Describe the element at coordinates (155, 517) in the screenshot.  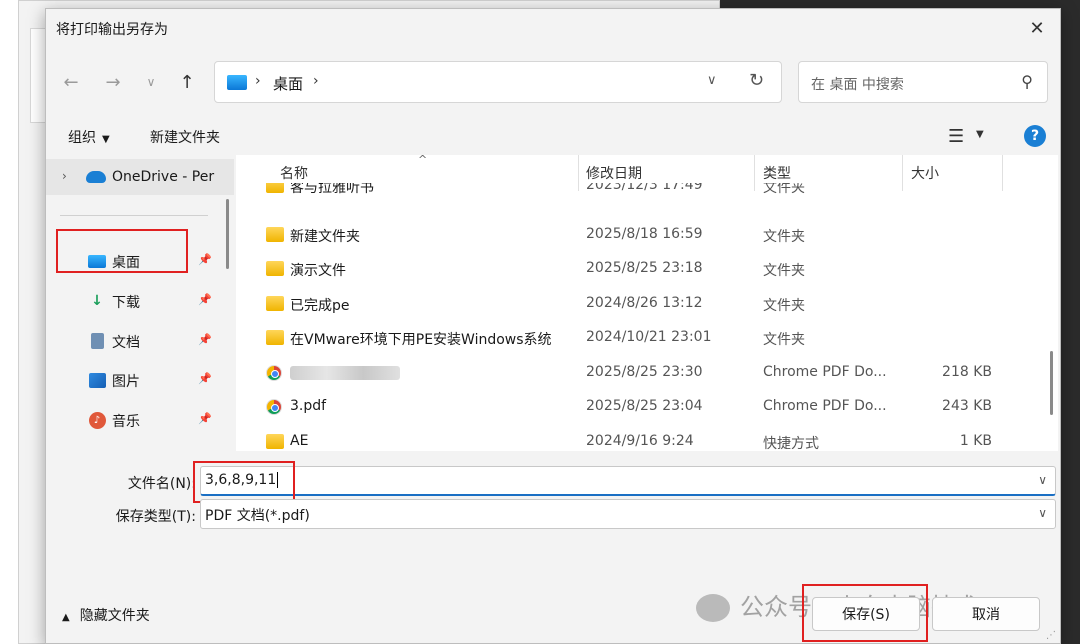
I see `filetype-label: 保存类型(T):` at that location.